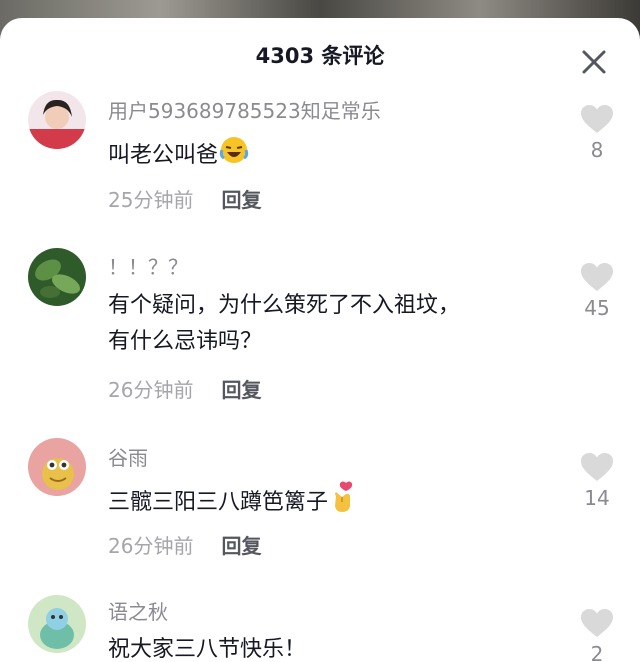 This screenshot has width=640, height=662. Describe the element at coordinates (597, 652) in the screenshot. I see `like-count: 2` at that location.